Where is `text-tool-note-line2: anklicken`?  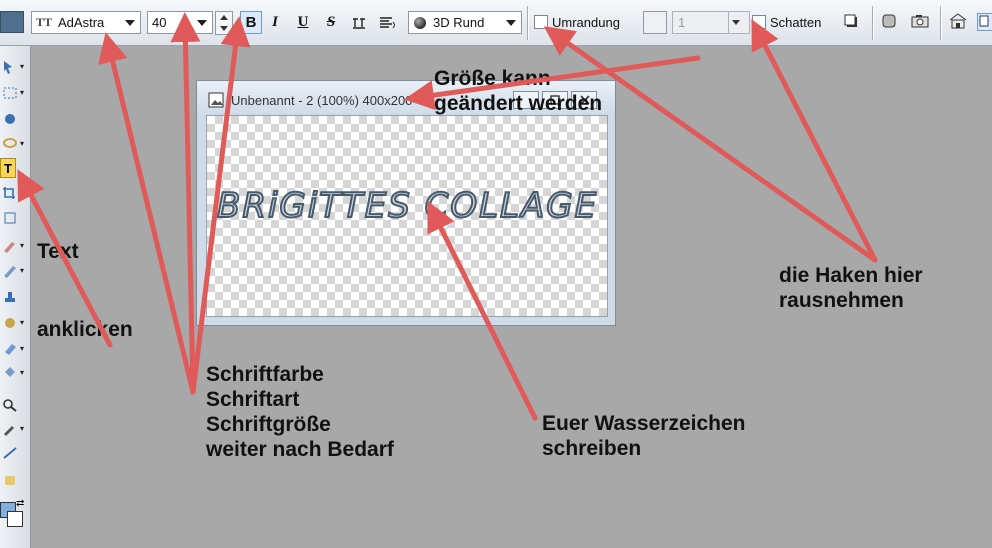 text-tool-note-line2: anklicken is located at coordinates (85, 329).